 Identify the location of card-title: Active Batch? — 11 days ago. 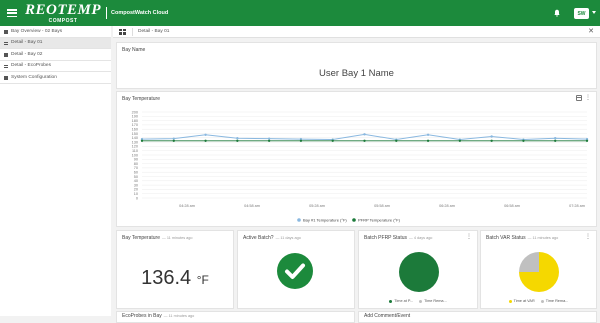
(272, 238).